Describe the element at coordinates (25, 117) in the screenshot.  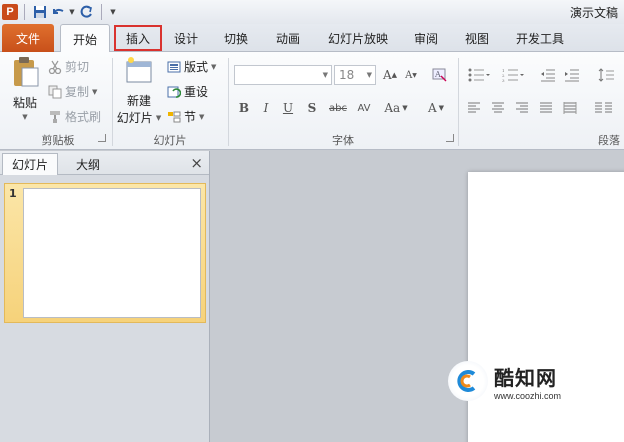
I see `paste-dropdown-icon: ▼` at that location.